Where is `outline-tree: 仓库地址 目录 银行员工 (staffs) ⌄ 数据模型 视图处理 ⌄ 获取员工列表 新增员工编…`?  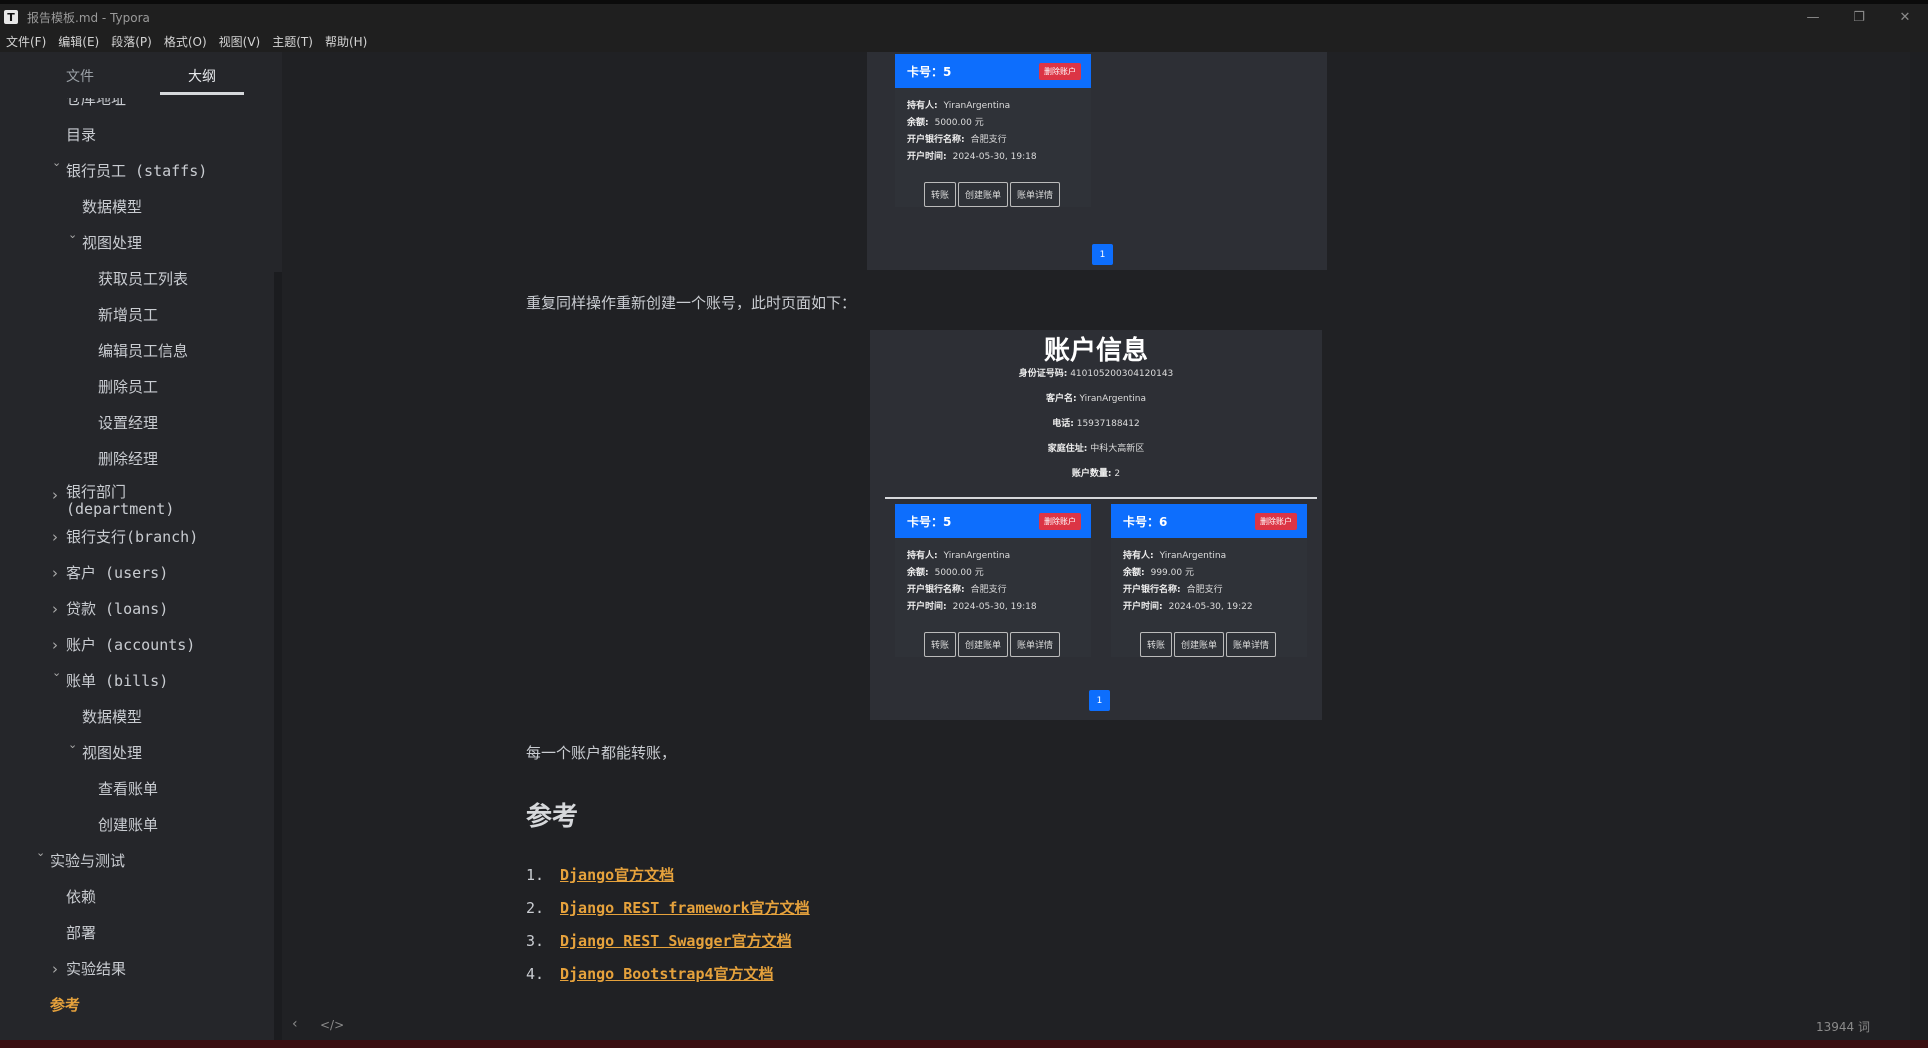 outline-tree: 仓库地址 目录 银行员工 (staffs) ⌄ 数据模型 视图处理 ⌄ 获取员工列表 新增员工编… is located at coordinates (136, 568).